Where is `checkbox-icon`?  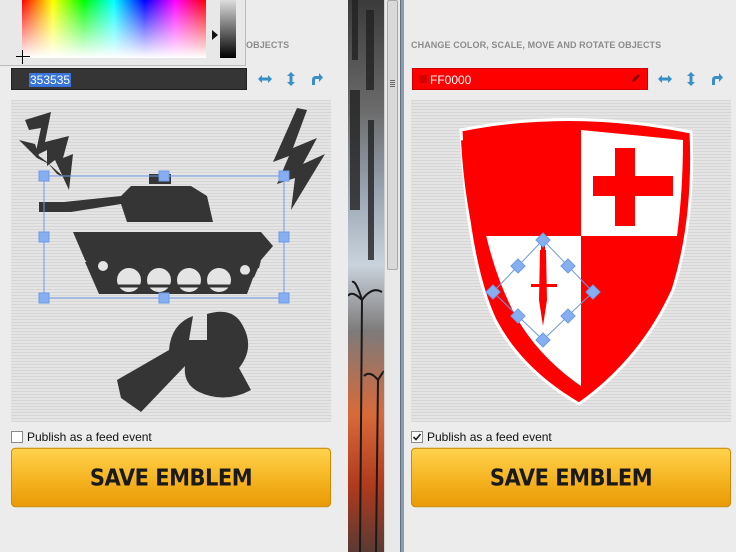 checkbox-icon is located at coordinates (417, 437).